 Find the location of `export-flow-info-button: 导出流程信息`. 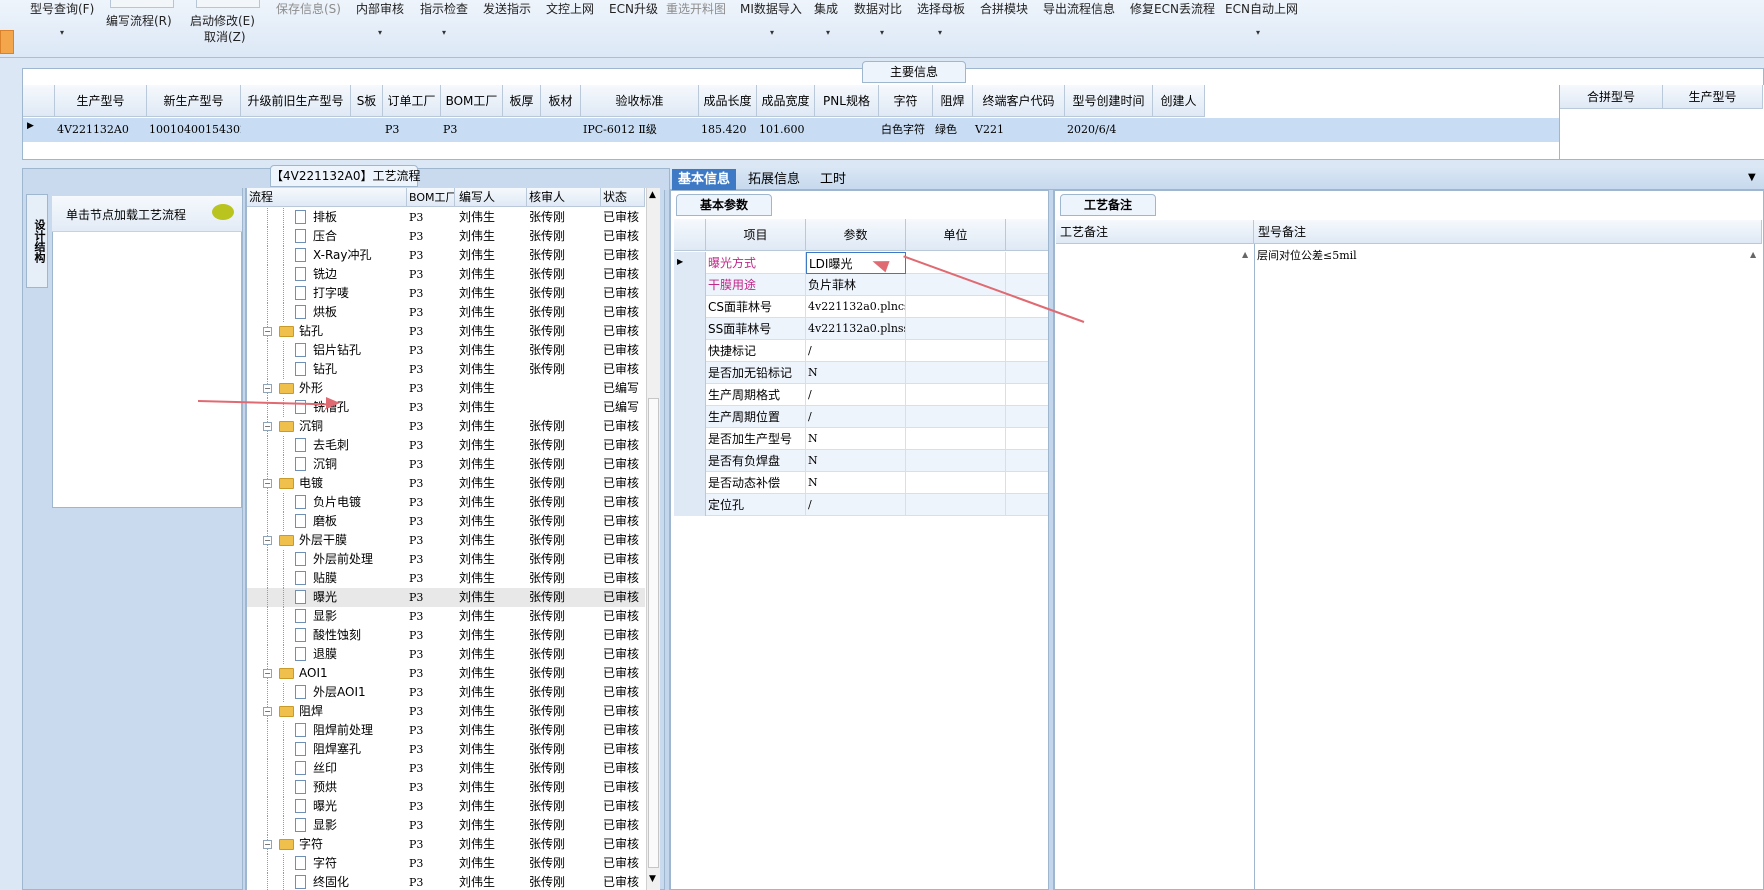

export-flow-info-button: 导出流程信息 is located at coordinates (1079, 8).